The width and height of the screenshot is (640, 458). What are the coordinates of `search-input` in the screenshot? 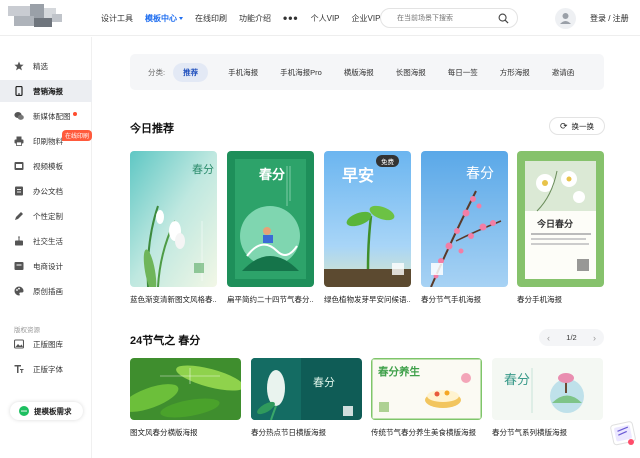 It's located at (447, 18).